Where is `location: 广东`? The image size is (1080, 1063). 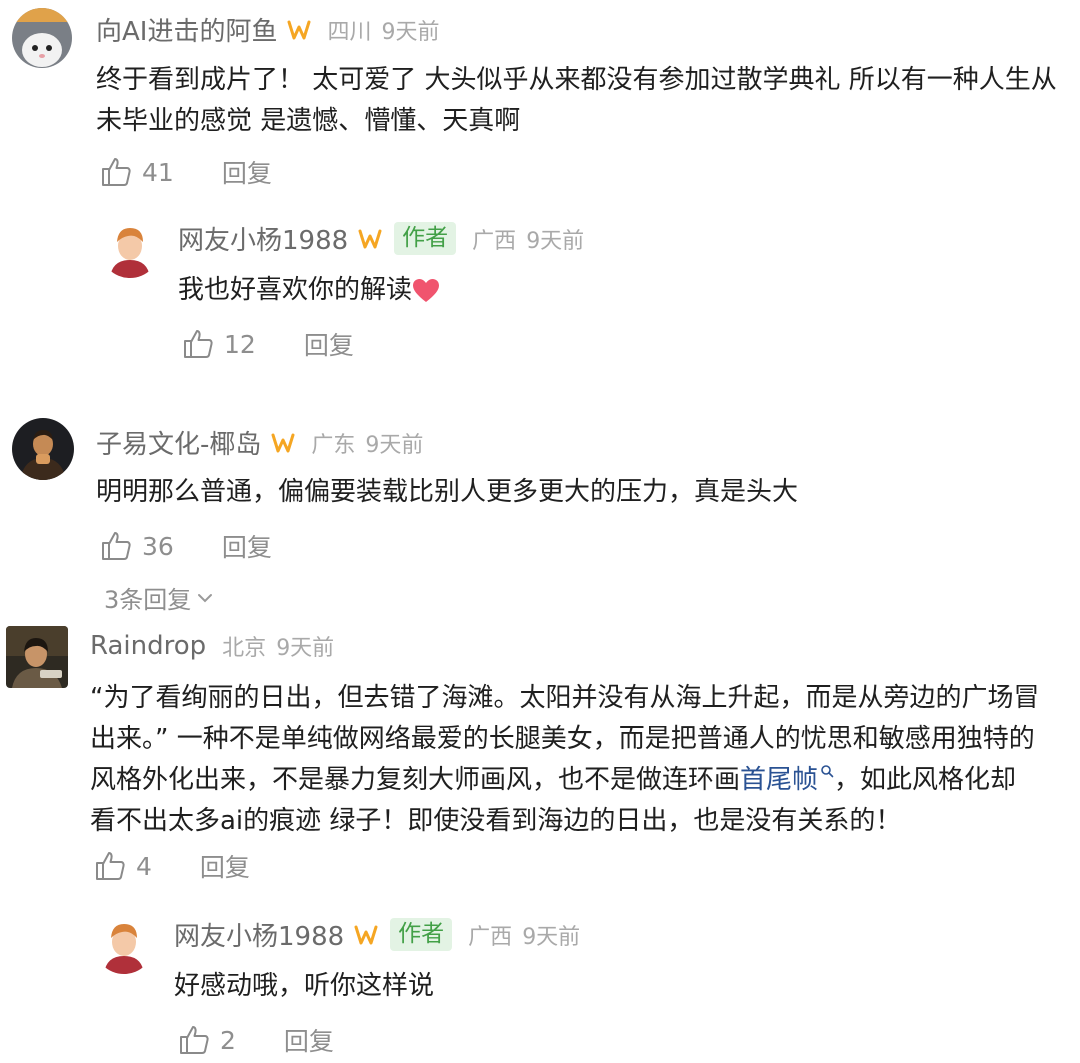 location: 广东 is located at coordinates (333, 445).